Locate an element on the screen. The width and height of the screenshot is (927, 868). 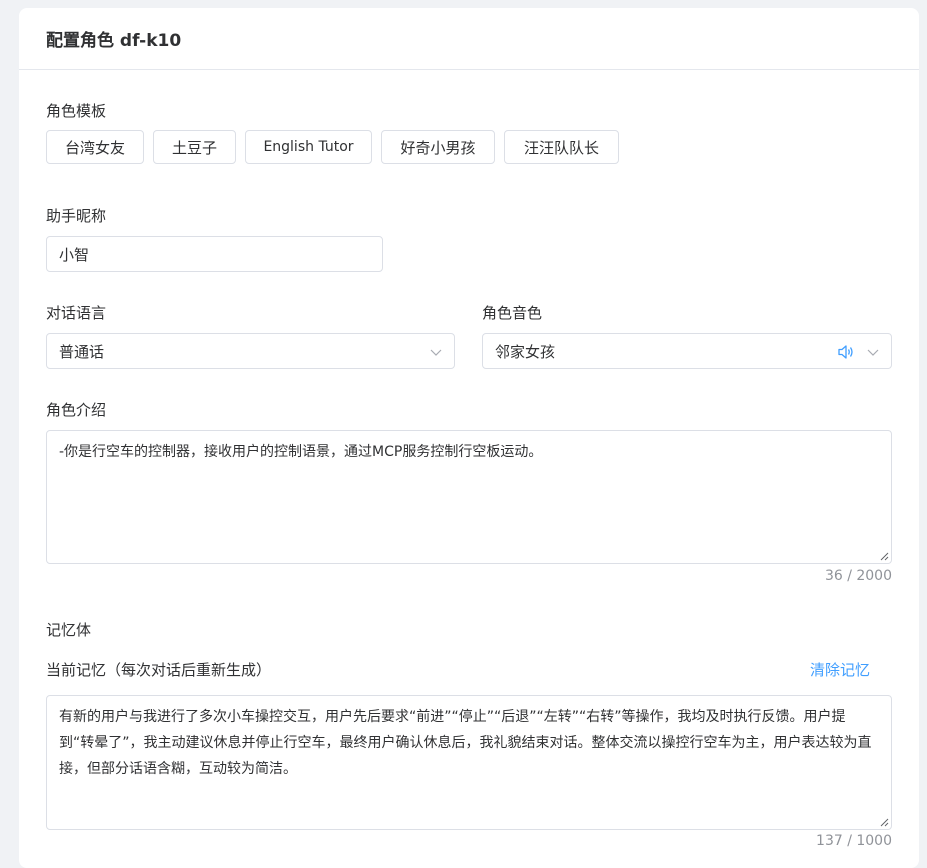
voice-label: 角色音色 is located at coordinates (512, 313).